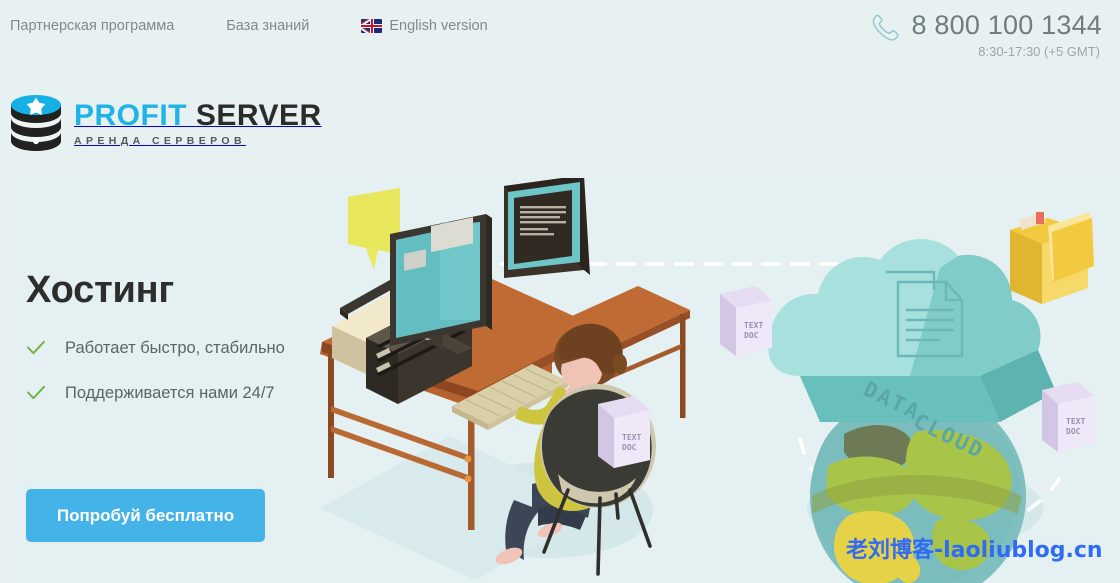 The height and width of the screenshot is (583, 1120). I want to click on feature-label: Поддерживается нами 24/7, so click(170, 392).